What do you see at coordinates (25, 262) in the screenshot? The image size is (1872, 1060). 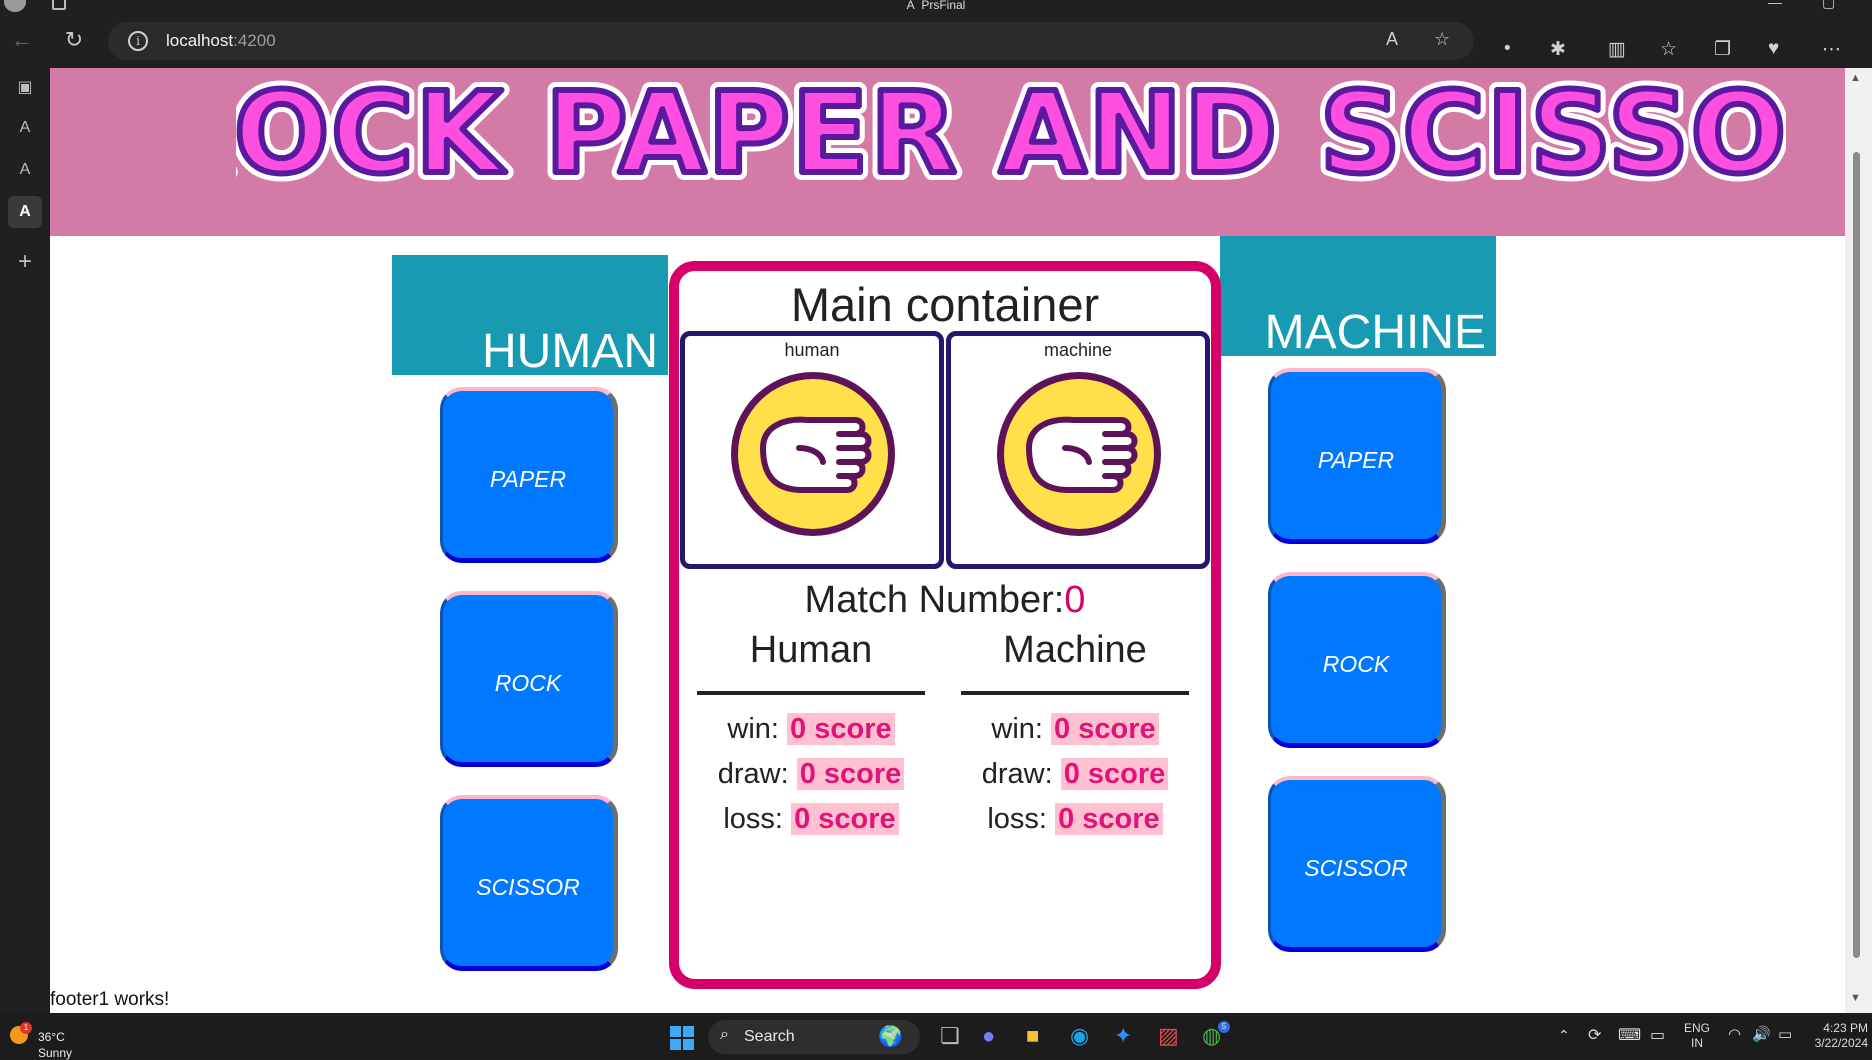 I see `new-tab-icon: +` at bounding box center [25, 262].